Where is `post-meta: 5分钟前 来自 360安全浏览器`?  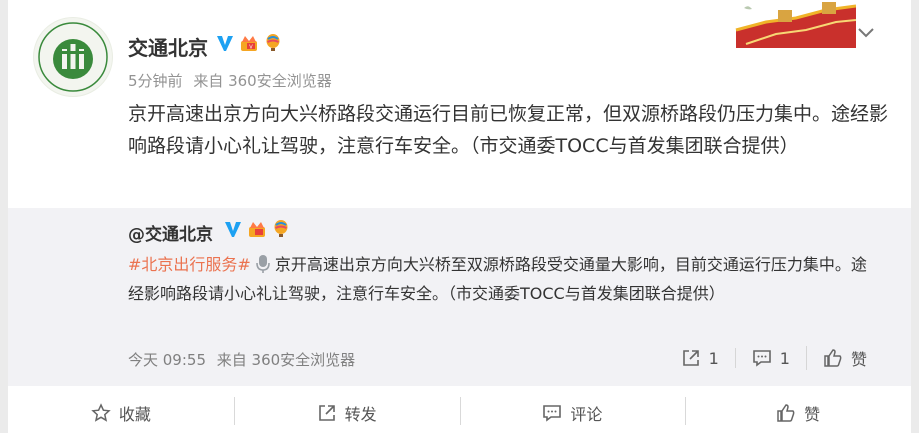
post-meta: 5分钟前 来自 360安全浏览器 is located at coordinates (233, 80).